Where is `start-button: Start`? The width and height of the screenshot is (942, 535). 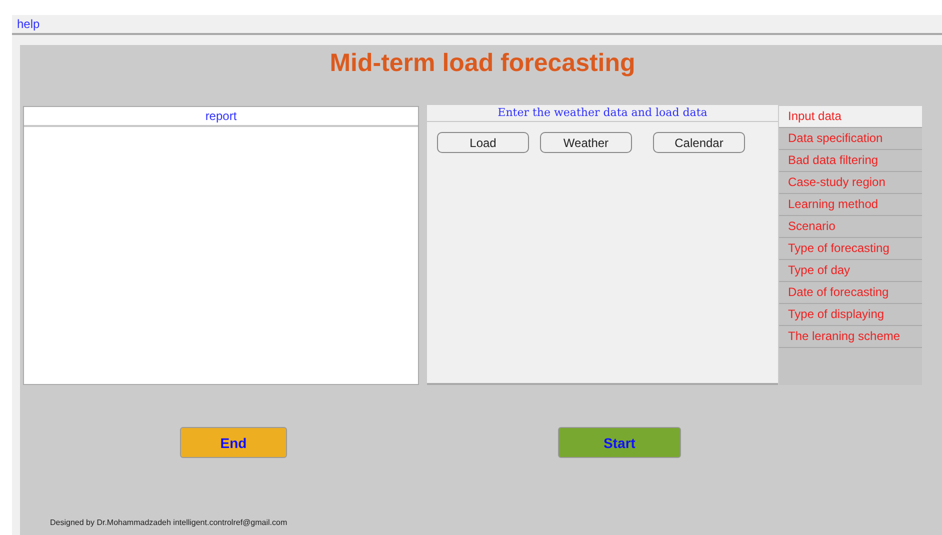 start-button: Start is located at coordinates (619, 442).